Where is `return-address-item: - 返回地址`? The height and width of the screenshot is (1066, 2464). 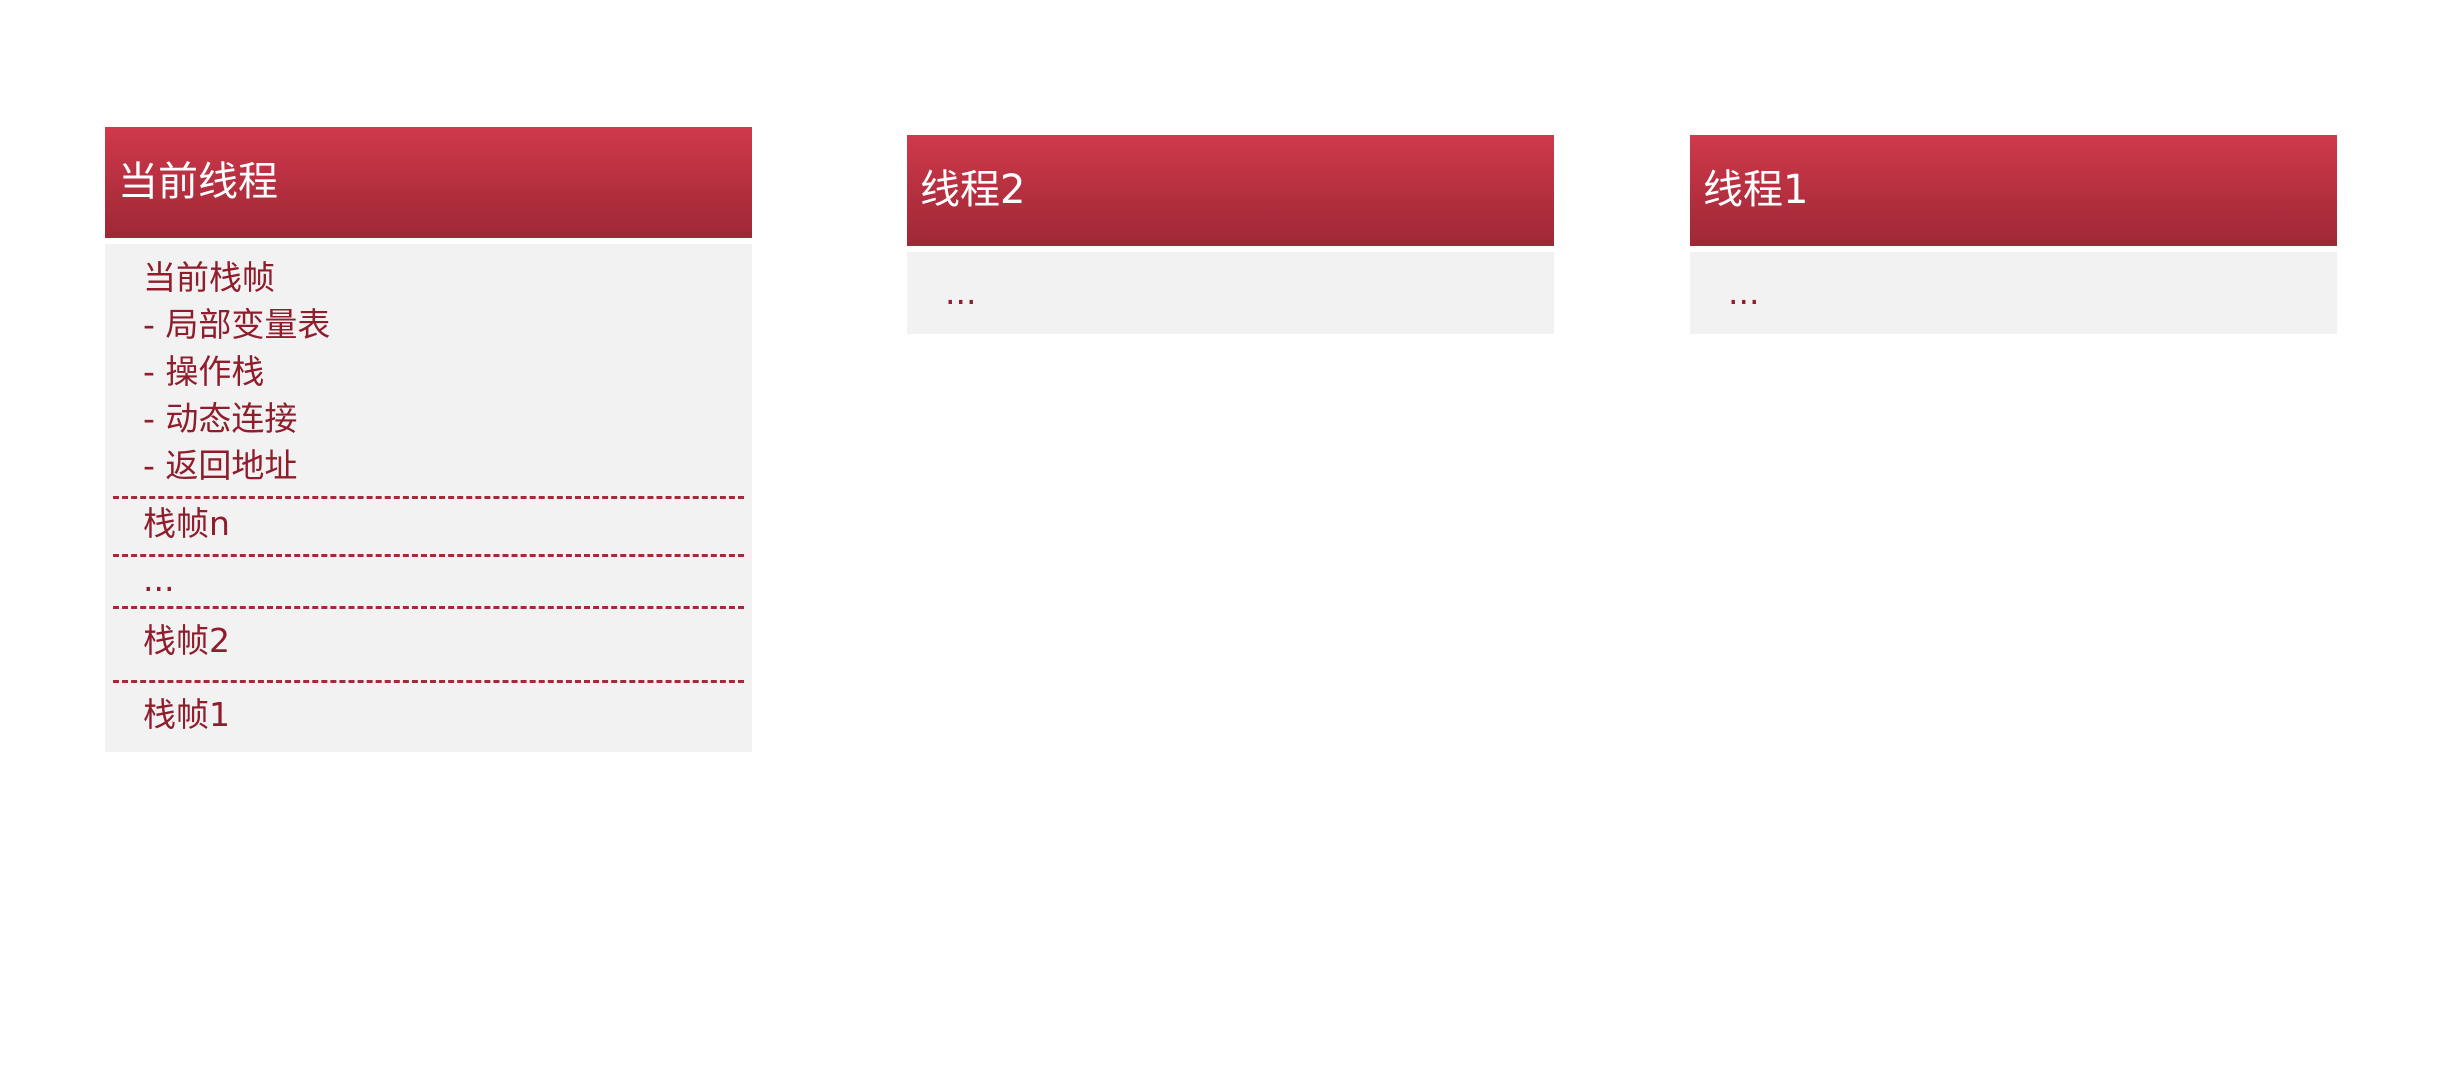 return-address-item: - 返回地址 is located at coordinates (220, 465).